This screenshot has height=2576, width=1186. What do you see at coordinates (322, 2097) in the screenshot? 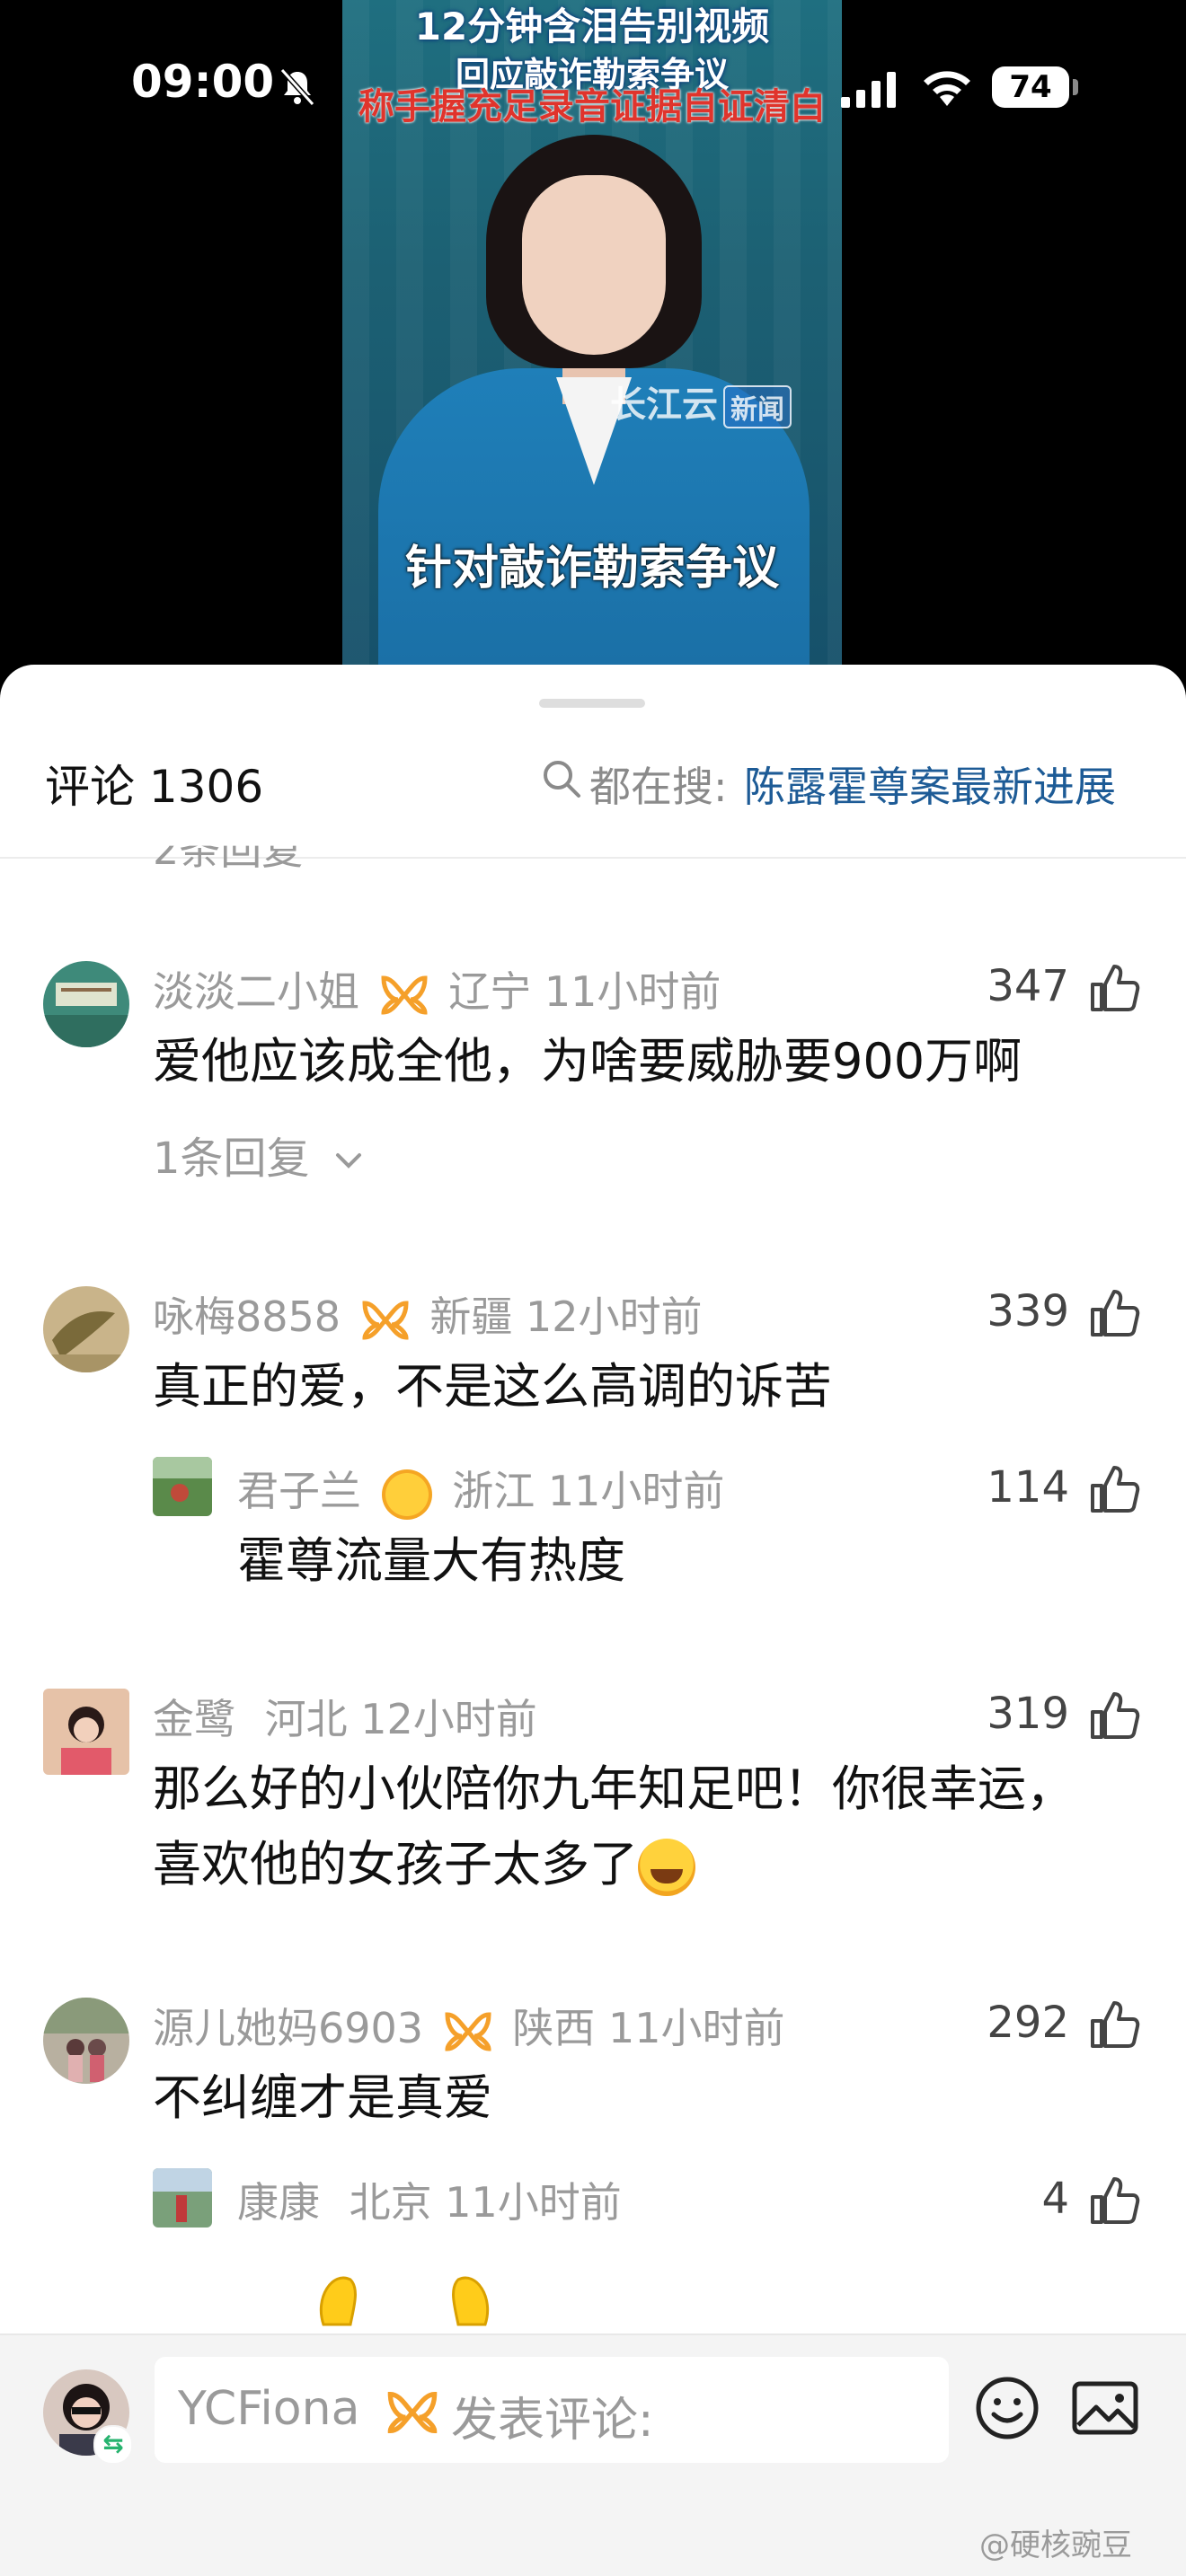
I see `comment-text: 不纠缠才是真爱` at bounding box center [322, 2097].